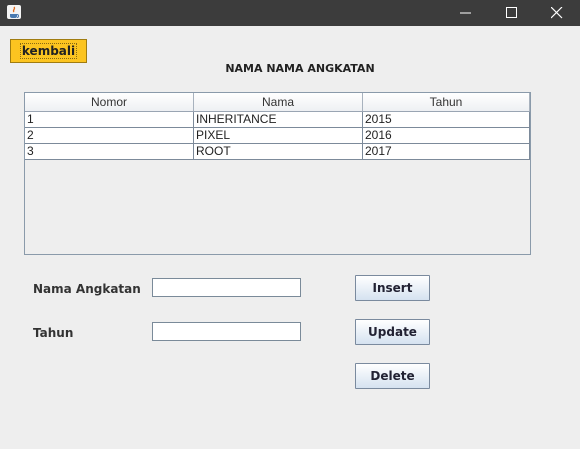 The image size is (580, 449). What do you see at coordinates (87, 289) in the screenshot?
I see `nama-angkatan-label: Nama Angkatan` at bounding box center [87, 289].